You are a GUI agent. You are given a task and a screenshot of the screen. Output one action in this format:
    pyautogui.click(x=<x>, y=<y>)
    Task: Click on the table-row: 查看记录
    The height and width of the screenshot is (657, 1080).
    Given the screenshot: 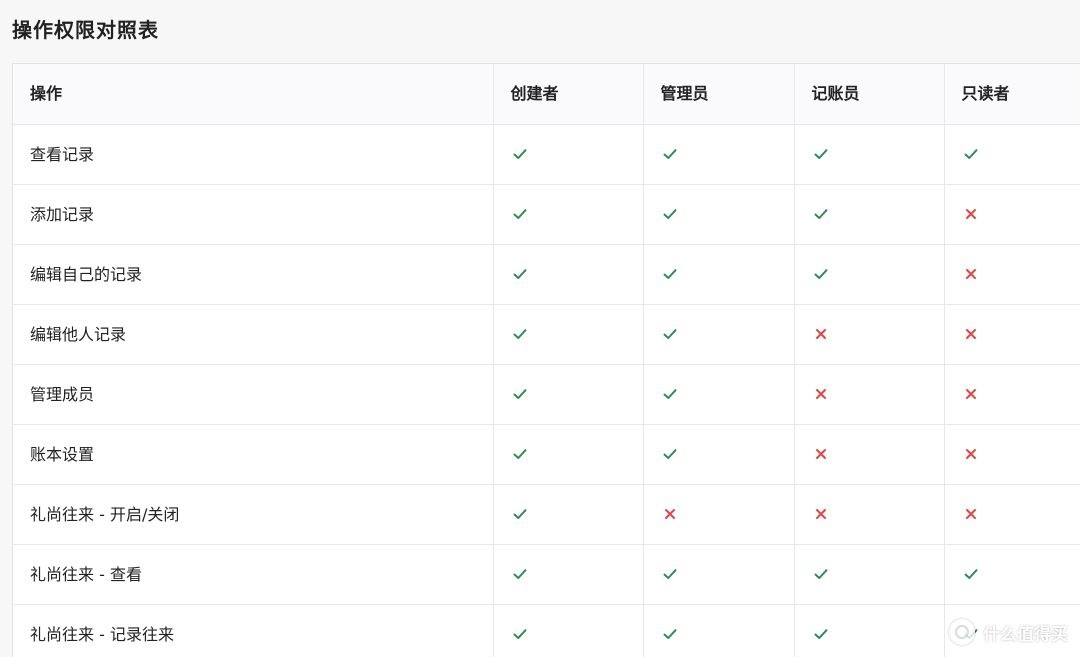 What is the action you would take?
    pyautogui.click(x=546, y=154)
    